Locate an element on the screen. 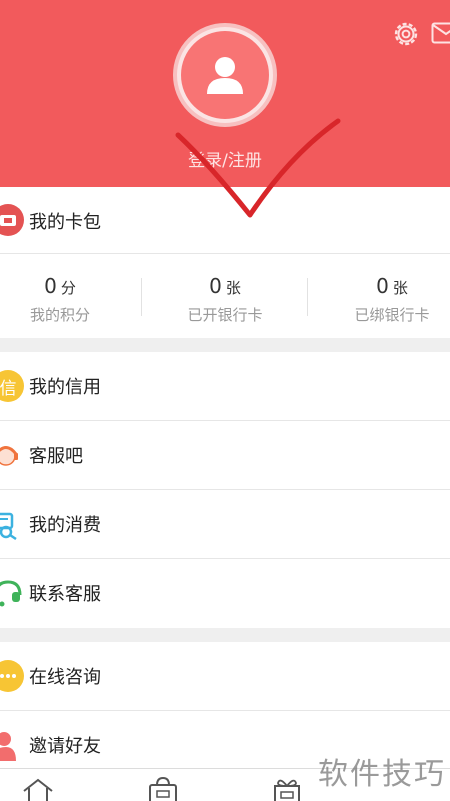  consumption-icon is located at coordinates (12, 524).